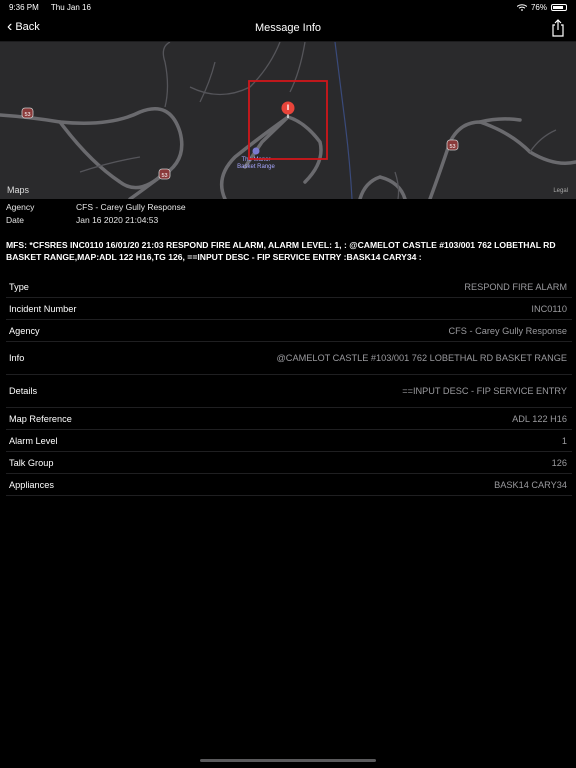 The image size is (576, 768). Describe the element at coordinates (484, 391) in the screenshot. I see `row-value: ==INPUT DESC - FIP SERVICE ENTRY` at that location.